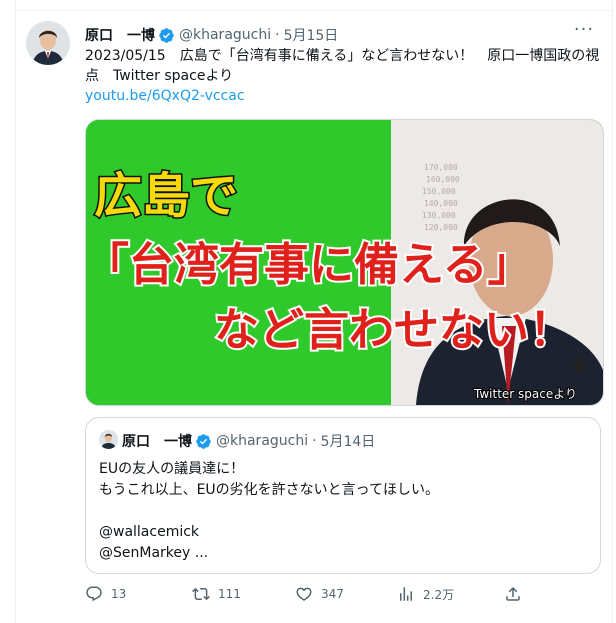 The width and height of the screenshot is (616, 623). What do you see at coordinates (94, 594) in the screenshot?
I see `reply-icon` at bounding box center [94, 594].